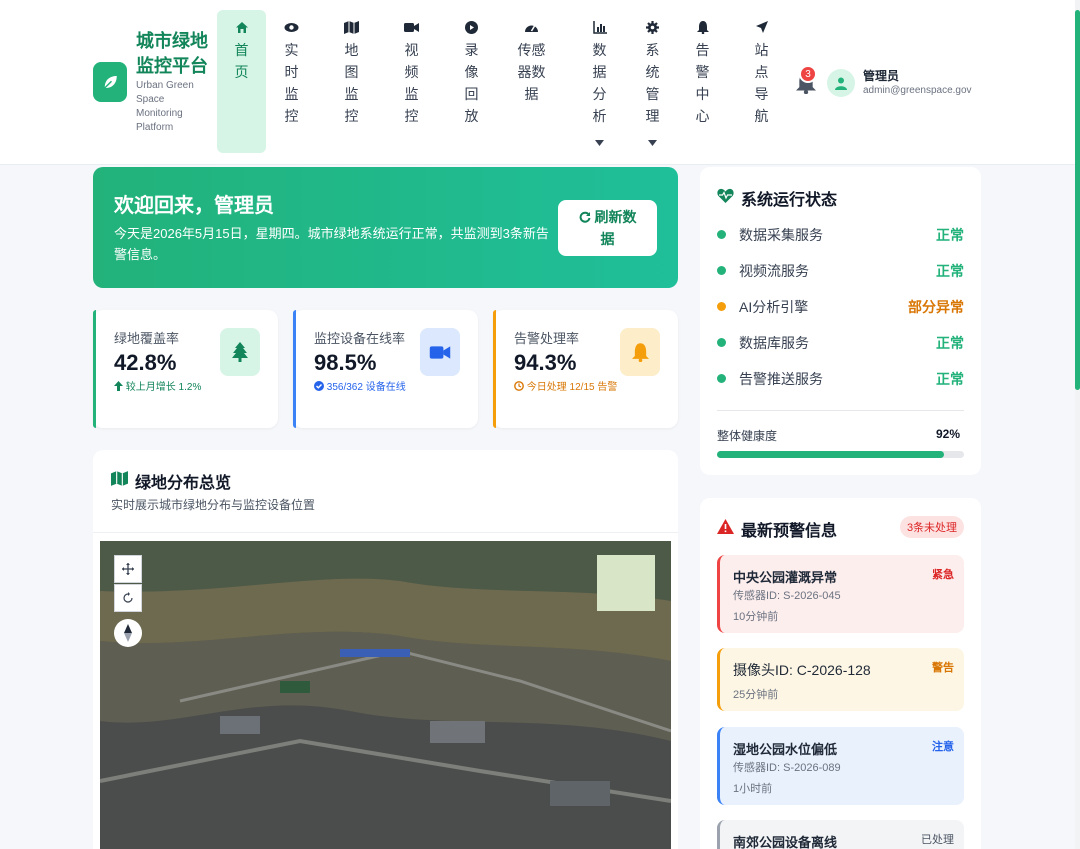 This screenshot has width=1080, height=849. What do you see at coordinates (787, 768) in the screenshot?
I see `alert-sensor-id: 传感器ID: S-2026-089` at bounding box center [787, 768].